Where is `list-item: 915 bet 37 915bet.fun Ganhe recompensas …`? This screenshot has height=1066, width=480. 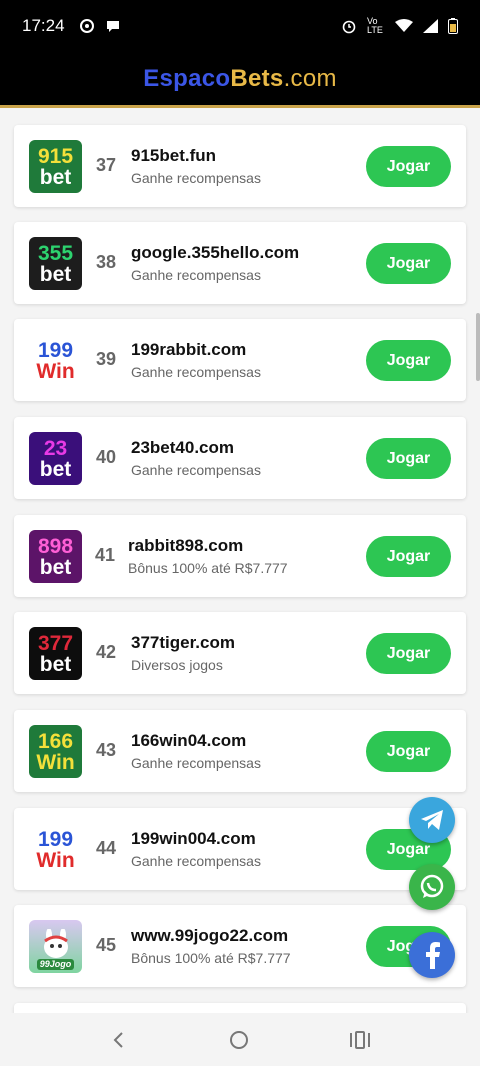 list-item: 915 bet 37 915bet.fun Ganhe recompensas … is located at coordinates (240, 166).